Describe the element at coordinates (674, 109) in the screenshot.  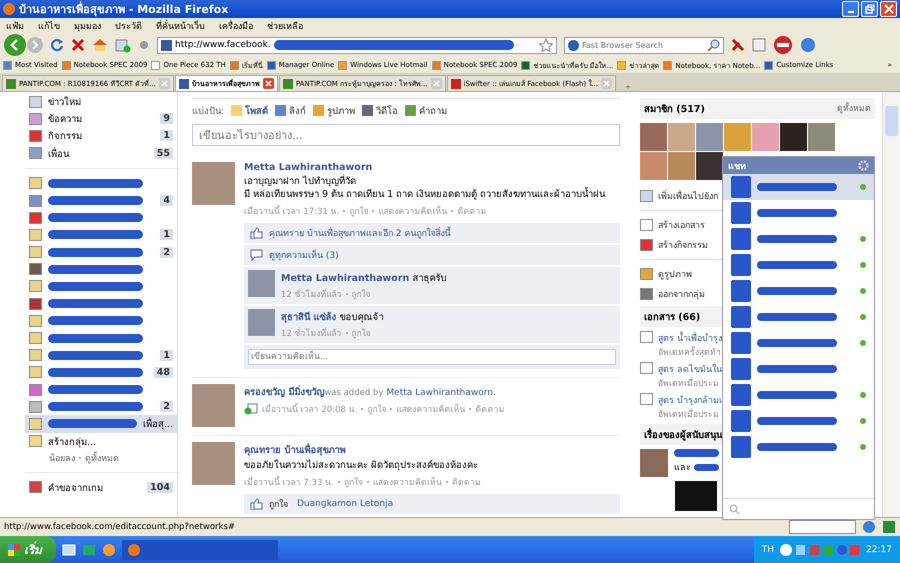
I see `members-heading: สมาชิก (517)` at that location.